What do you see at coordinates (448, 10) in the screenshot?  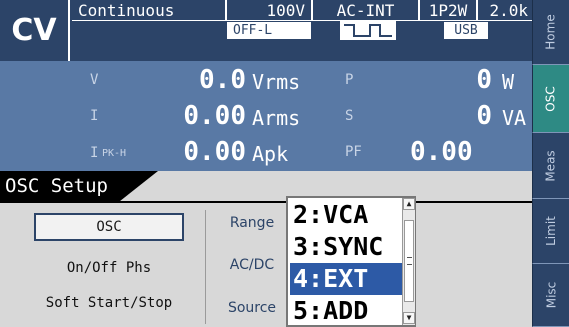 I see `wiring-status: 1P2W` at bounding box center [448, 10].